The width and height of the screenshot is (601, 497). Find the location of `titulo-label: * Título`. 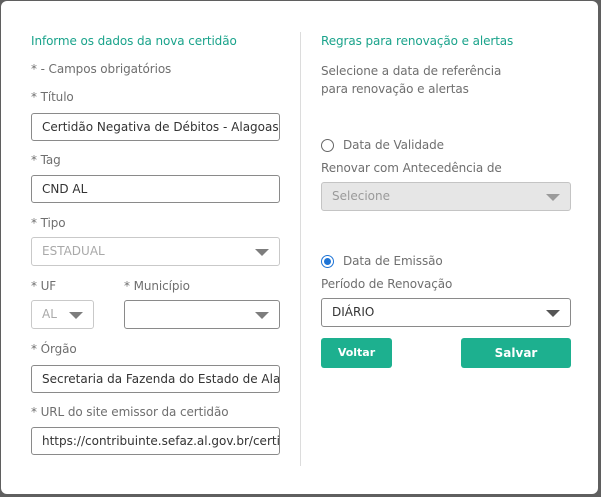

titulo-label: * Título is located at coordinates (52, 97).